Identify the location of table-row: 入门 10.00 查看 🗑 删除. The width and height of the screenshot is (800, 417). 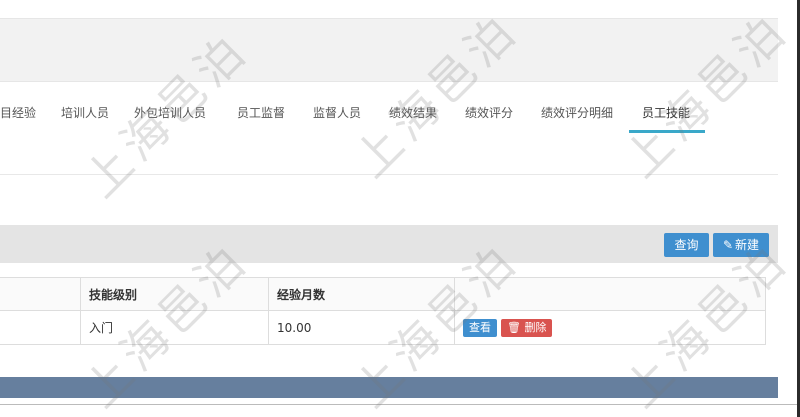
(382, 327).